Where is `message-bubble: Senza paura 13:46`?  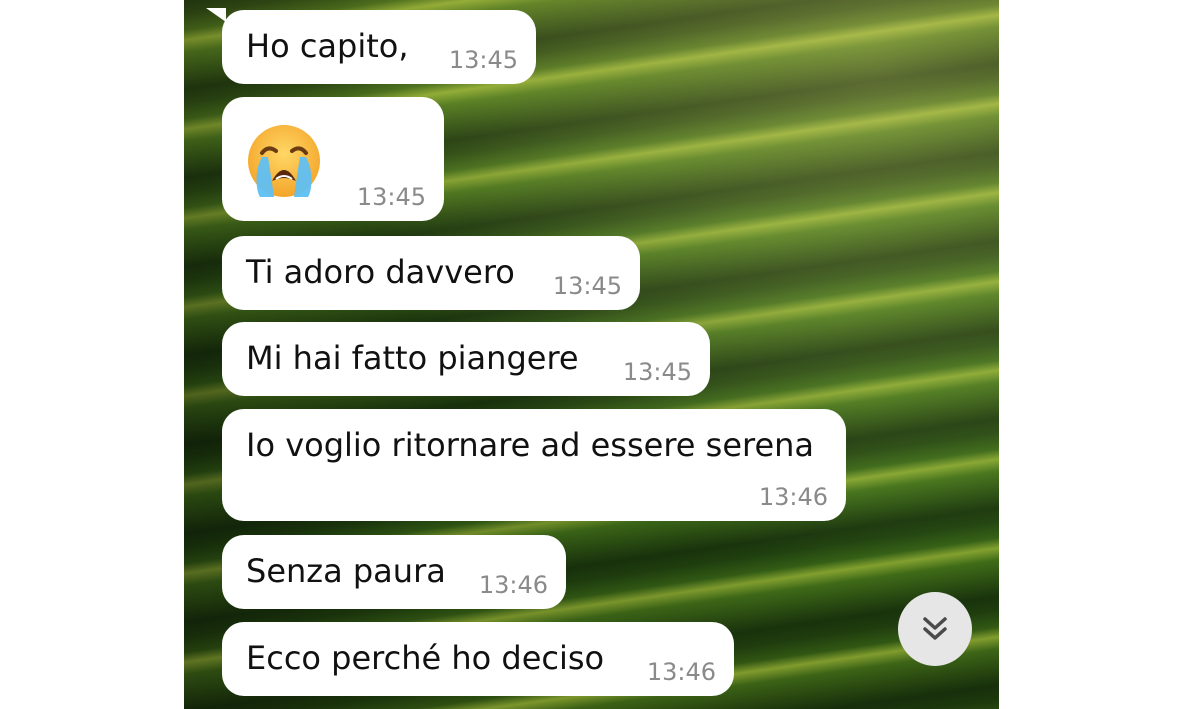
message-bubble: Senza paura 13:46 is located at coordinates (394, 572).